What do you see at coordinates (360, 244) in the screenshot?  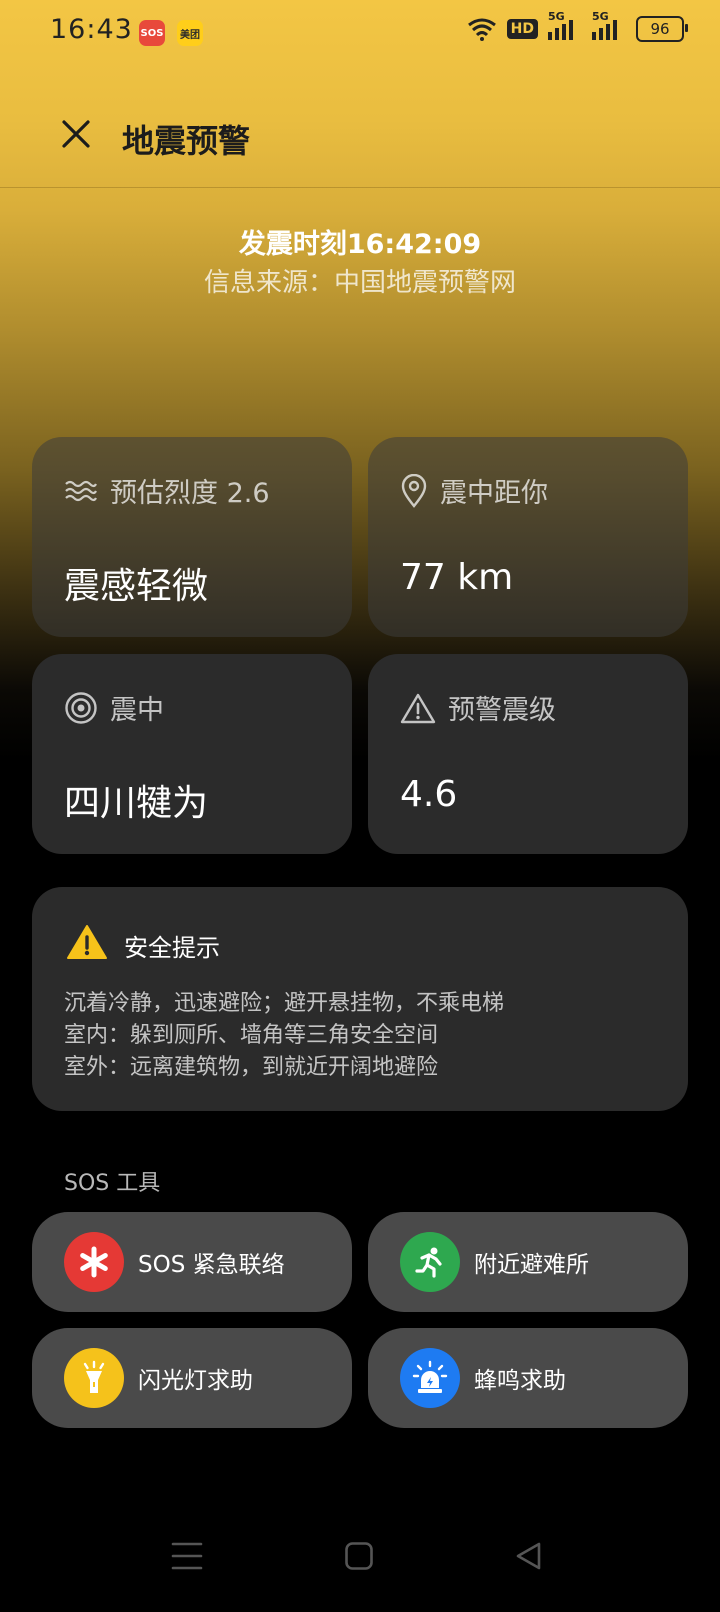 I see `quake-time: 发震时刻16:42:09` at bounding box center [360, 244].